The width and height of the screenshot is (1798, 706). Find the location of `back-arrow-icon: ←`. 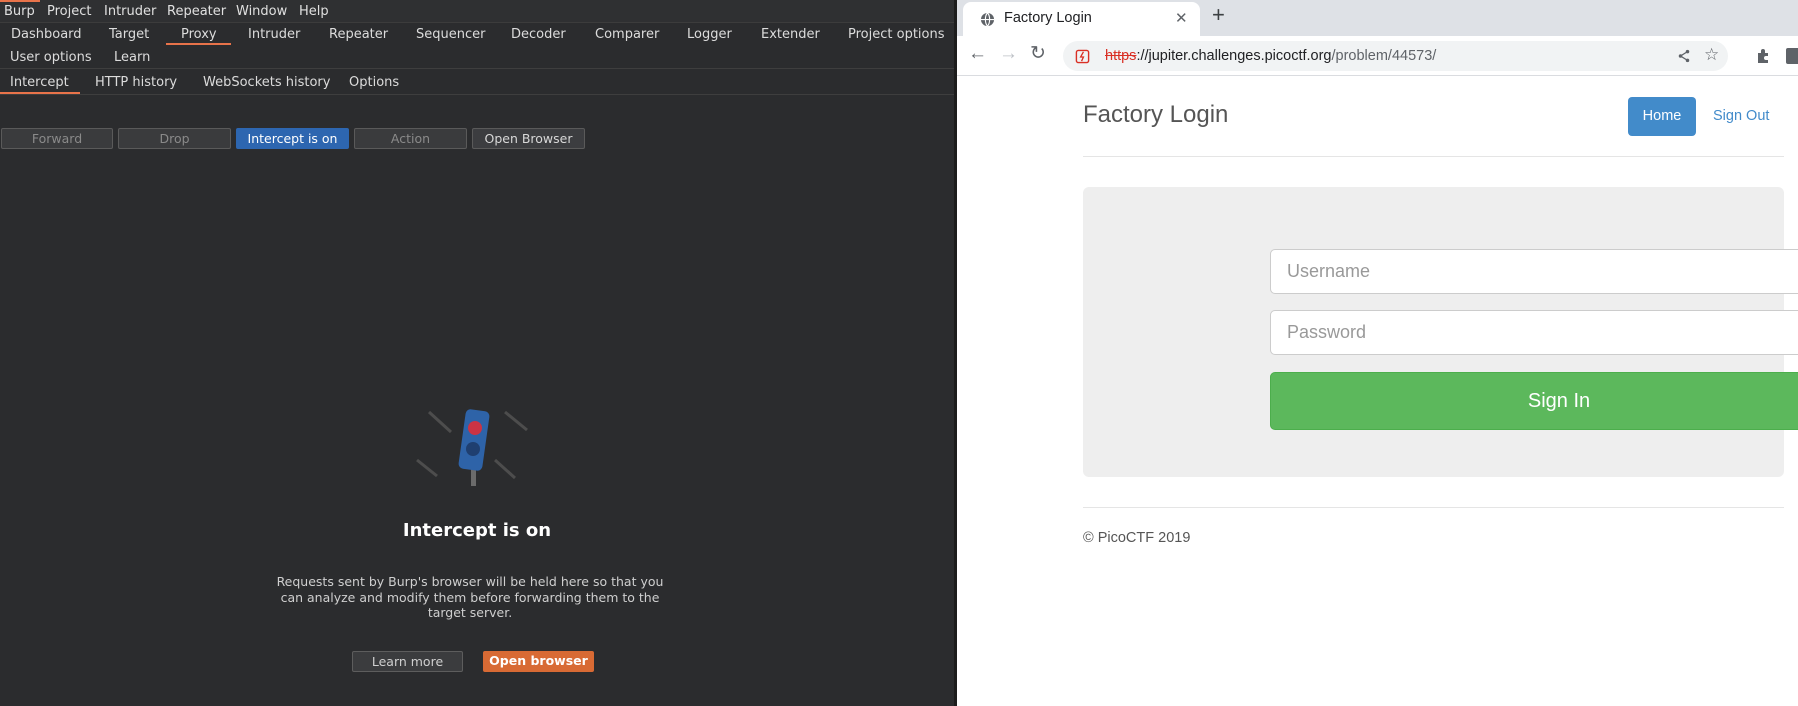

back-arrow-icon: ← is located at coordinates (977, 53).